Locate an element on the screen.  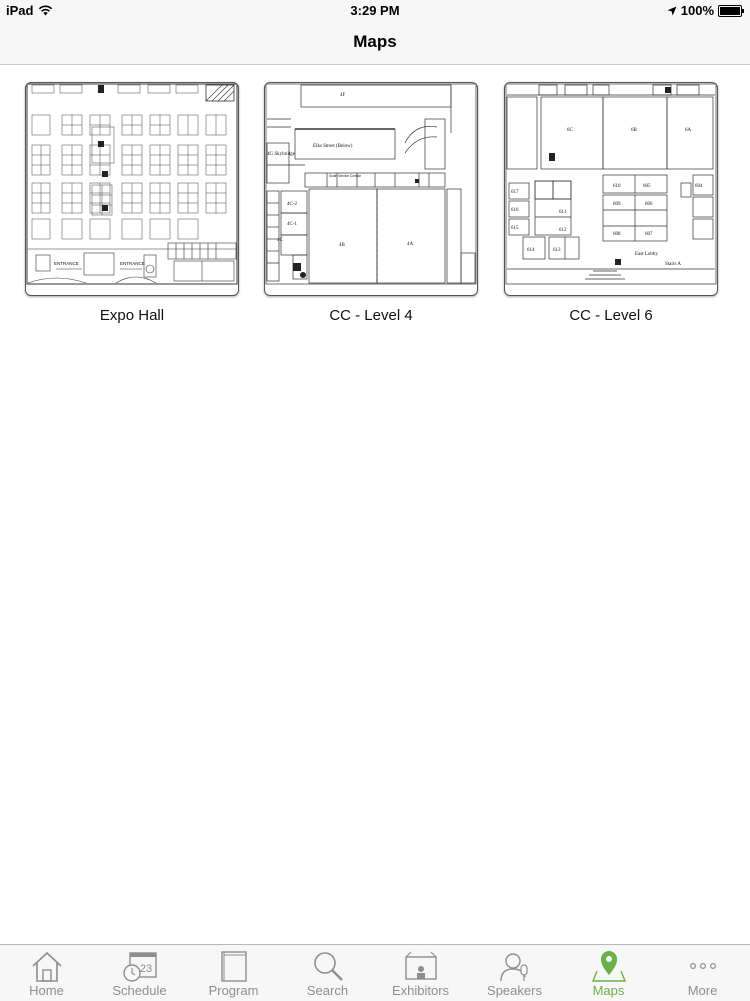
room-616-label: 616 is located at coordinates (515, 210).